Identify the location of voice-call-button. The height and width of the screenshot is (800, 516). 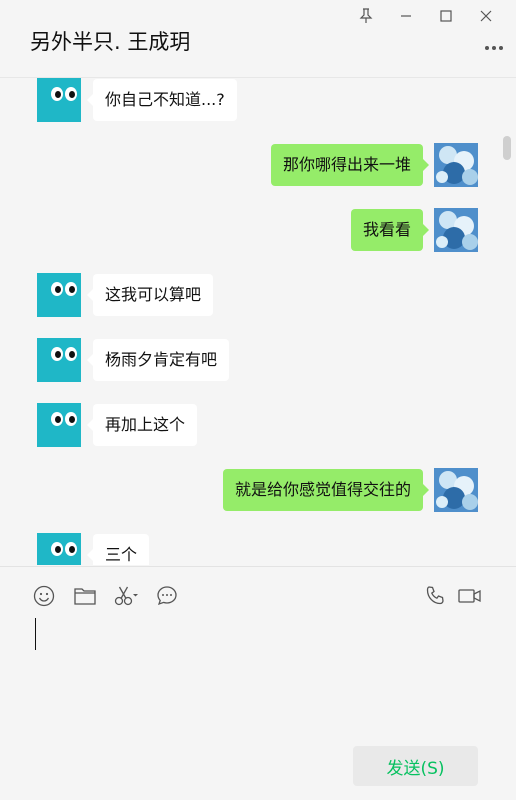
(435, 596).